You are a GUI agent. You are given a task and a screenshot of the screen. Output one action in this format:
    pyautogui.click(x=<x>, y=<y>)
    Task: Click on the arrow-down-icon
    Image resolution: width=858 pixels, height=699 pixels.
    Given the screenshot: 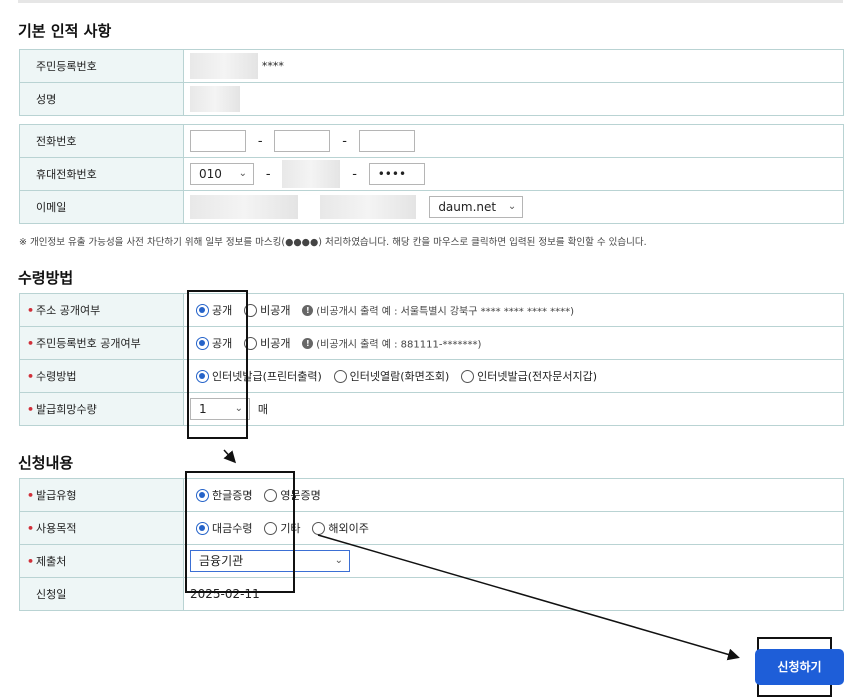 What is the action you would take?
    pyautogui.click(x=230, y=456)
    